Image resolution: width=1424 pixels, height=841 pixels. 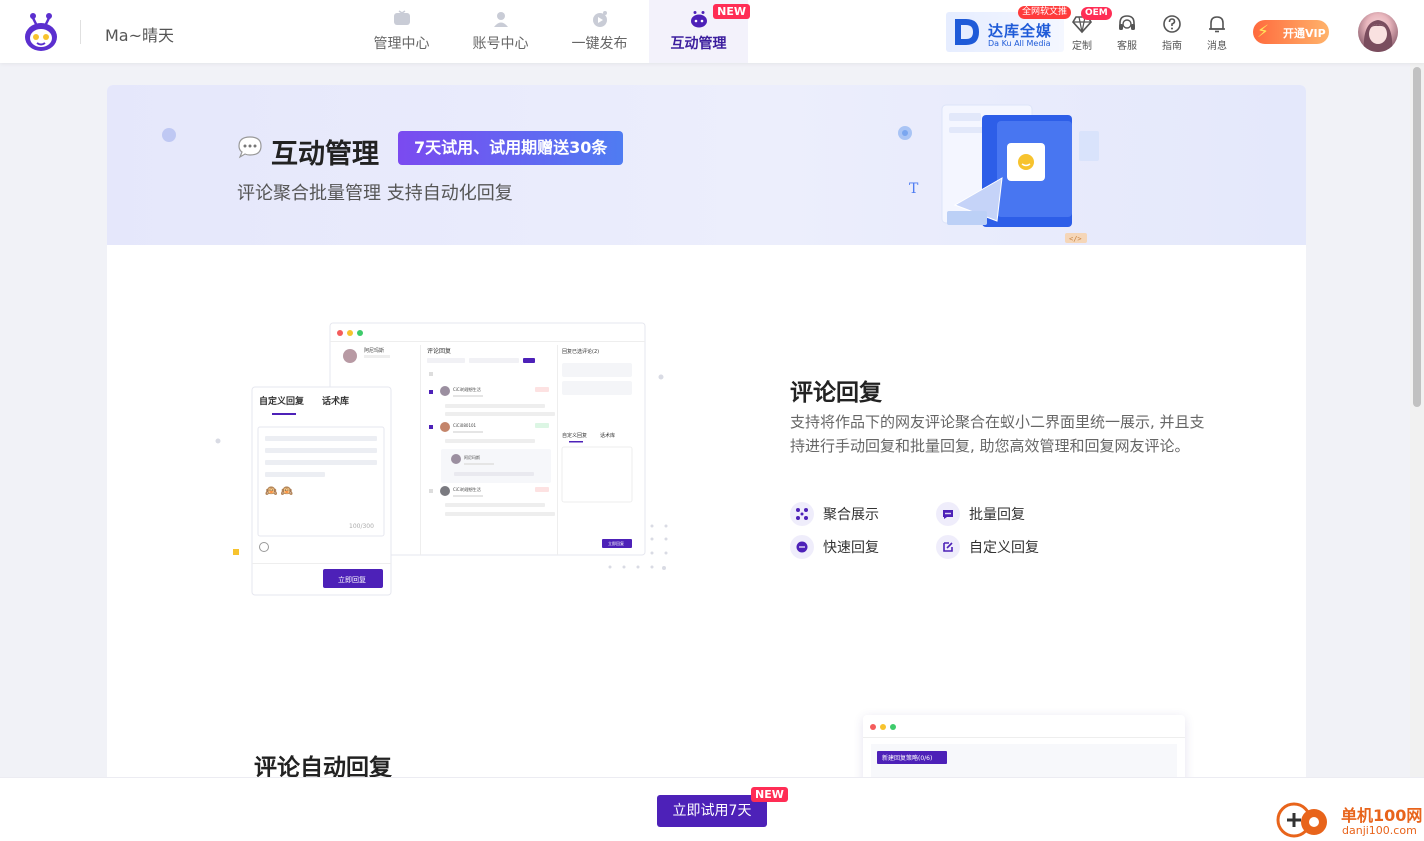 What do you see at coordinates (836, 393) in the screenshot?
I see `feature-title: 评论回复` at bounding box center [836, 393].